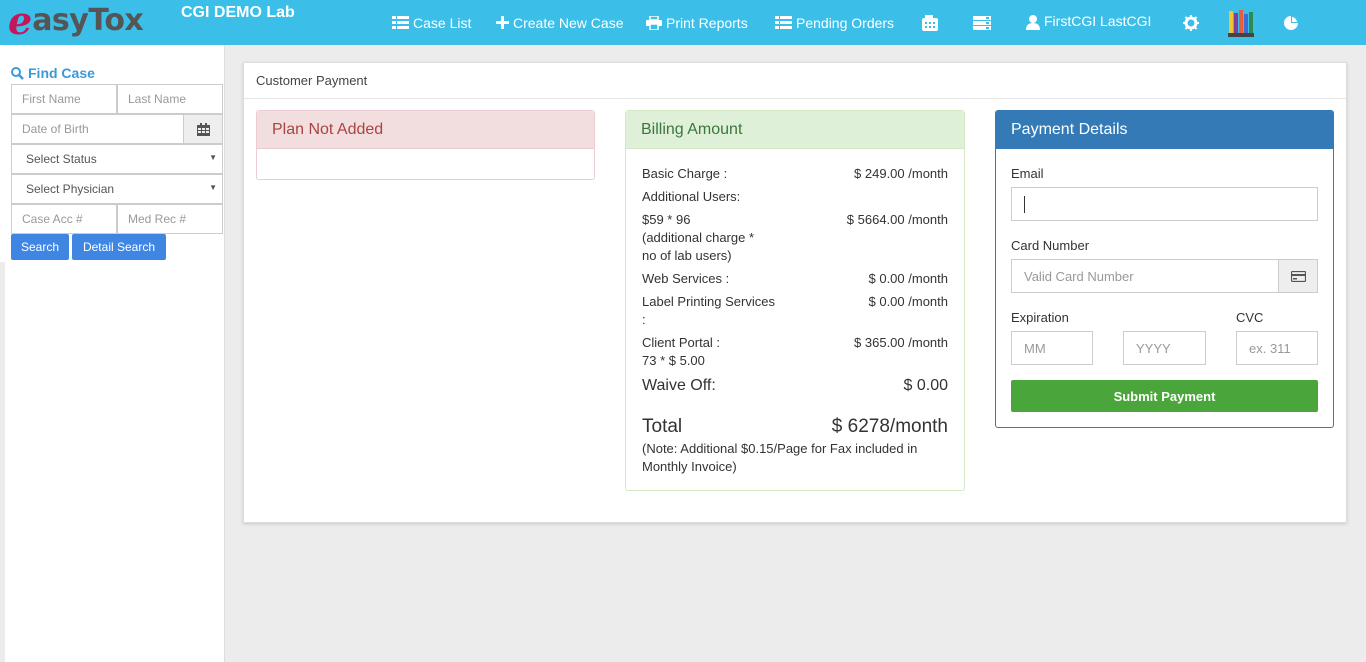 This screenshot has width=1366, height=662. I want to click on sidebar-gap, so click(2, 462).